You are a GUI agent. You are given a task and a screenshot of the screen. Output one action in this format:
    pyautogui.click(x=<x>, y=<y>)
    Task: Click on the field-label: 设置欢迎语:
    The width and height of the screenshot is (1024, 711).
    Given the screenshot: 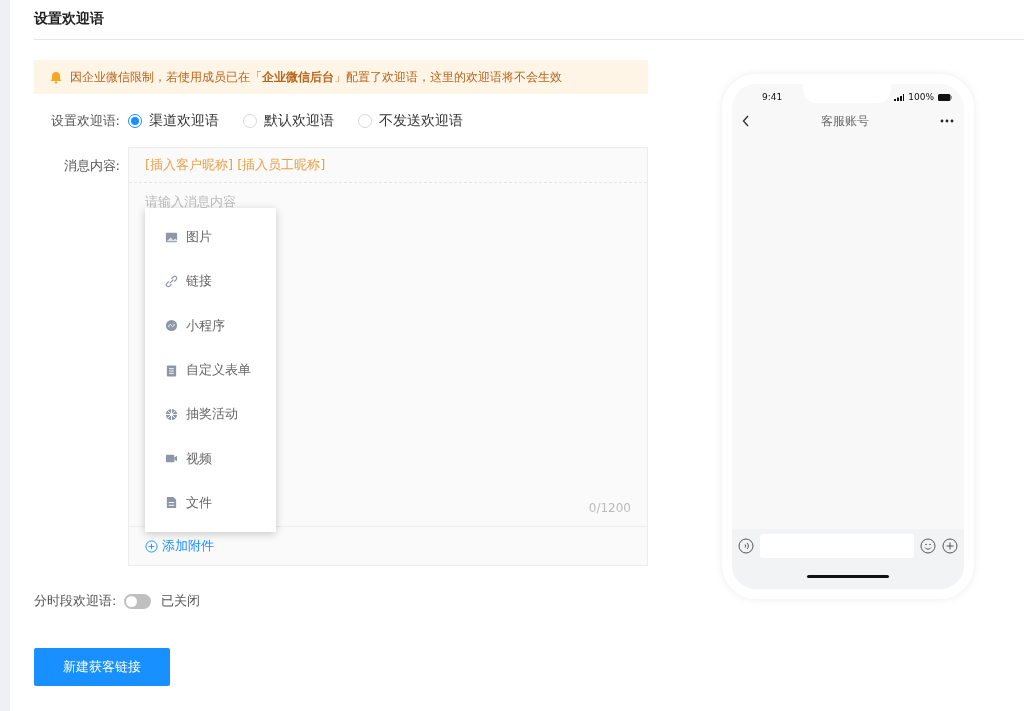 What is the action you would take?
    pyautogui.click(x=85, y=121)
    